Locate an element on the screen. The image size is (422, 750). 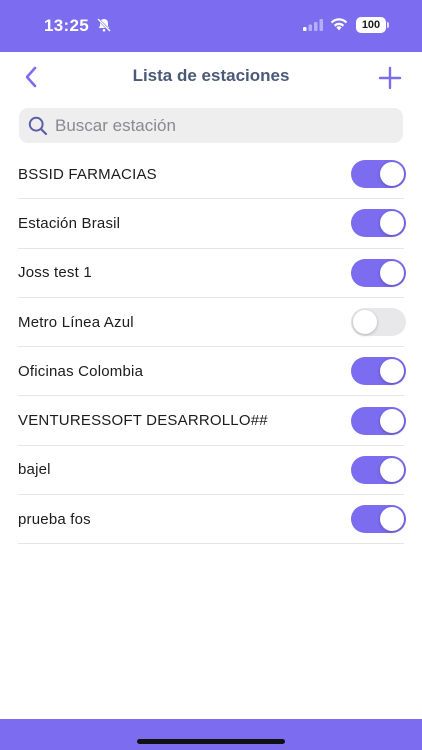
nav-bar: Lista de estaciones is located at coordinates (211, 77).